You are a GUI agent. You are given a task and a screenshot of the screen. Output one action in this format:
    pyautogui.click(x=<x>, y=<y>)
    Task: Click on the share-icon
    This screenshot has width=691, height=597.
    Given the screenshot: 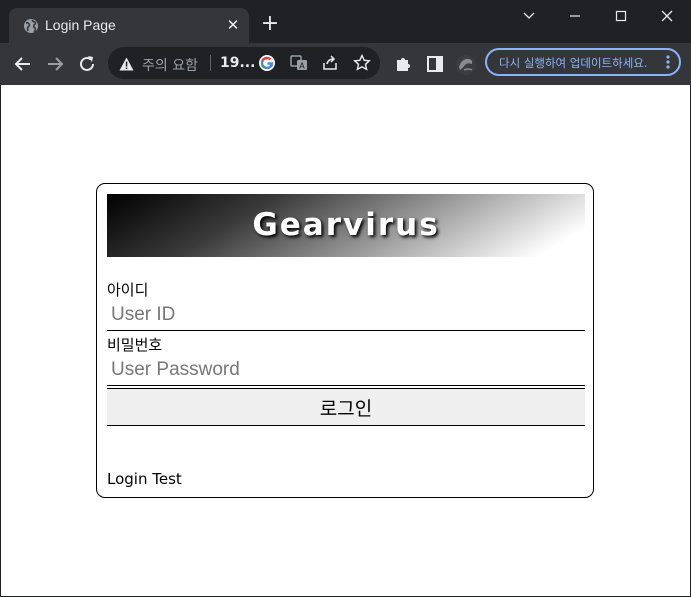 What is the action you would take?
    pyautogui.click(x=330, y=63)
    